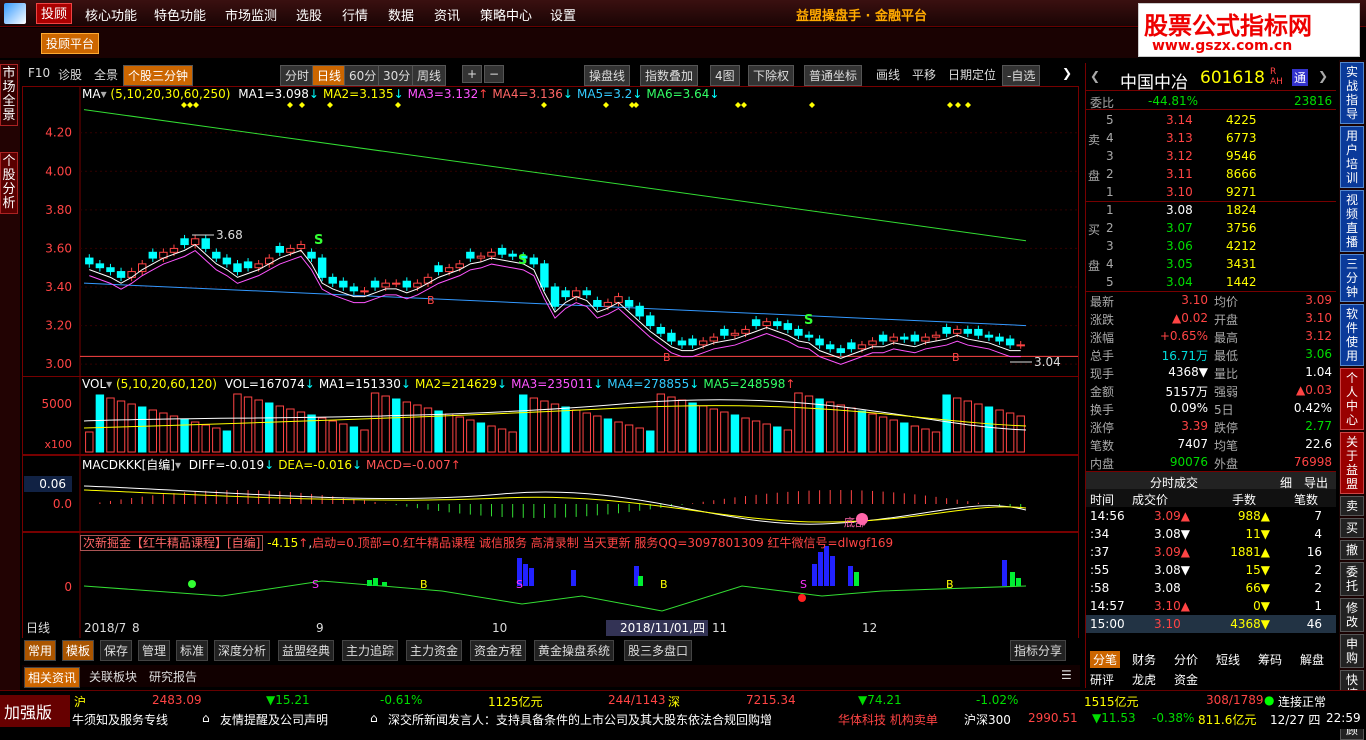  Describe the element at coordinates (888, 719) in the screenshot. I see `ticker-4: 华体科技 机构卖单` at that location.